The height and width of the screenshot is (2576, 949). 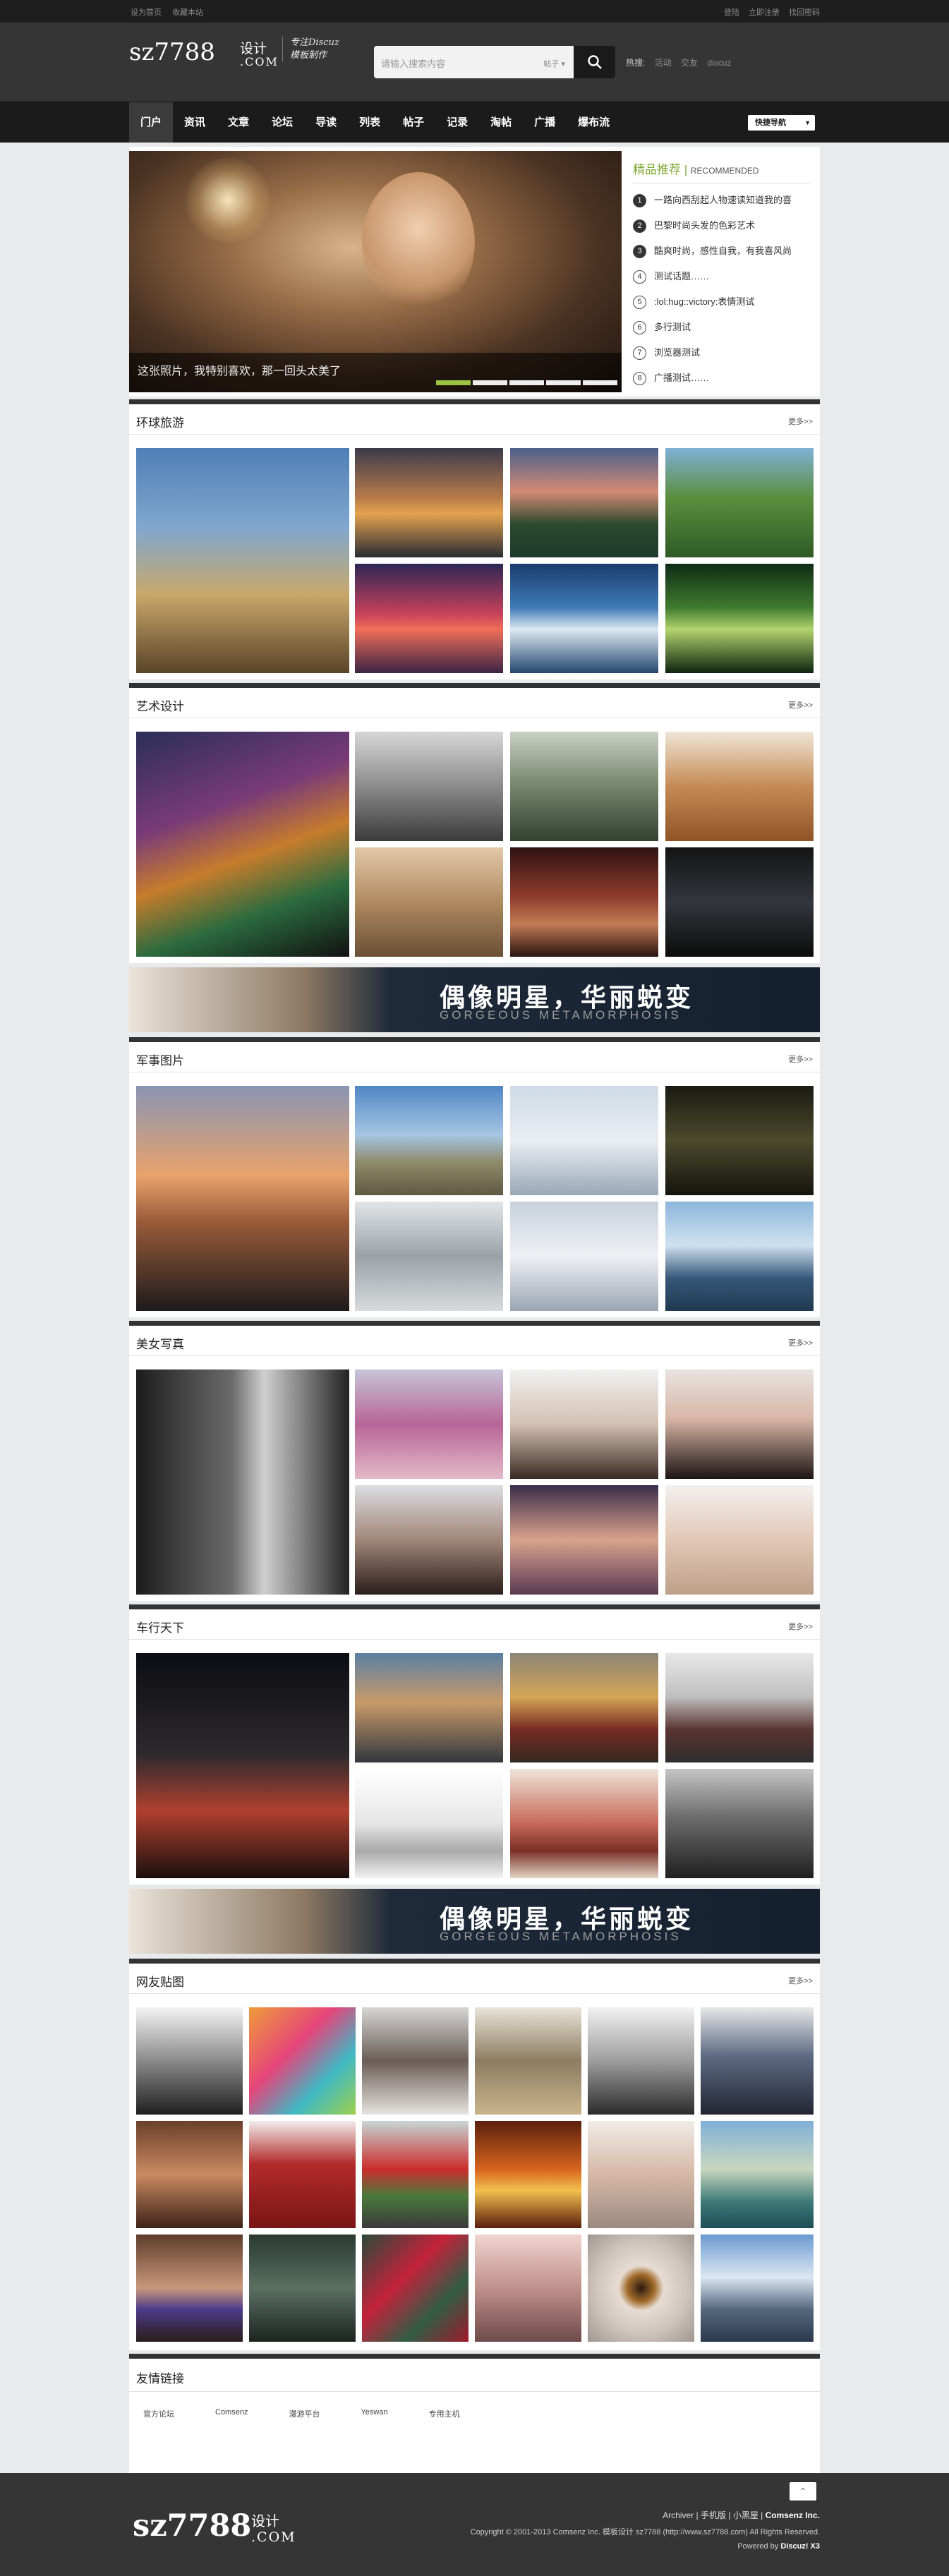 What do you see at coordinates (370, 123) in the screenshot?
I see `nav-item-list: 列表` at bounding box center [370, 123].